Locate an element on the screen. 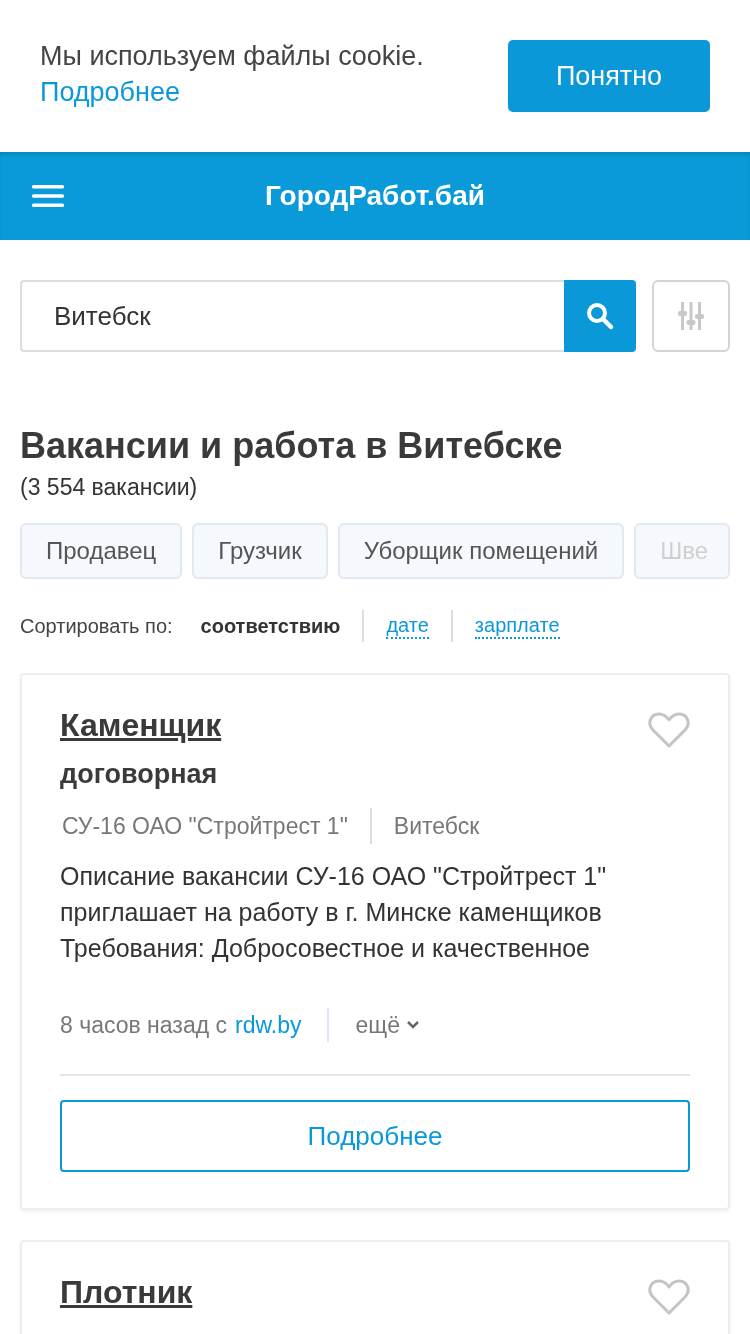 This screenshot has height=1334, width=750. posted-time: 8 часов назад с is located at coordinates (143, 1025).